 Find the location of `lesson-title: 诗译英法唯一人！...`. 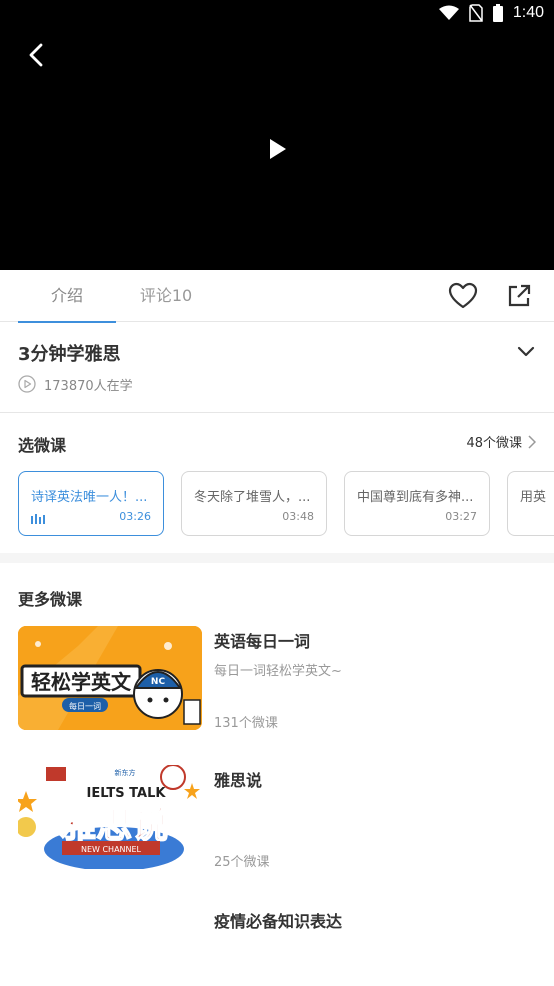

lesson-title: 诗译英法唯一人！... is located at coordinates (89, 497).